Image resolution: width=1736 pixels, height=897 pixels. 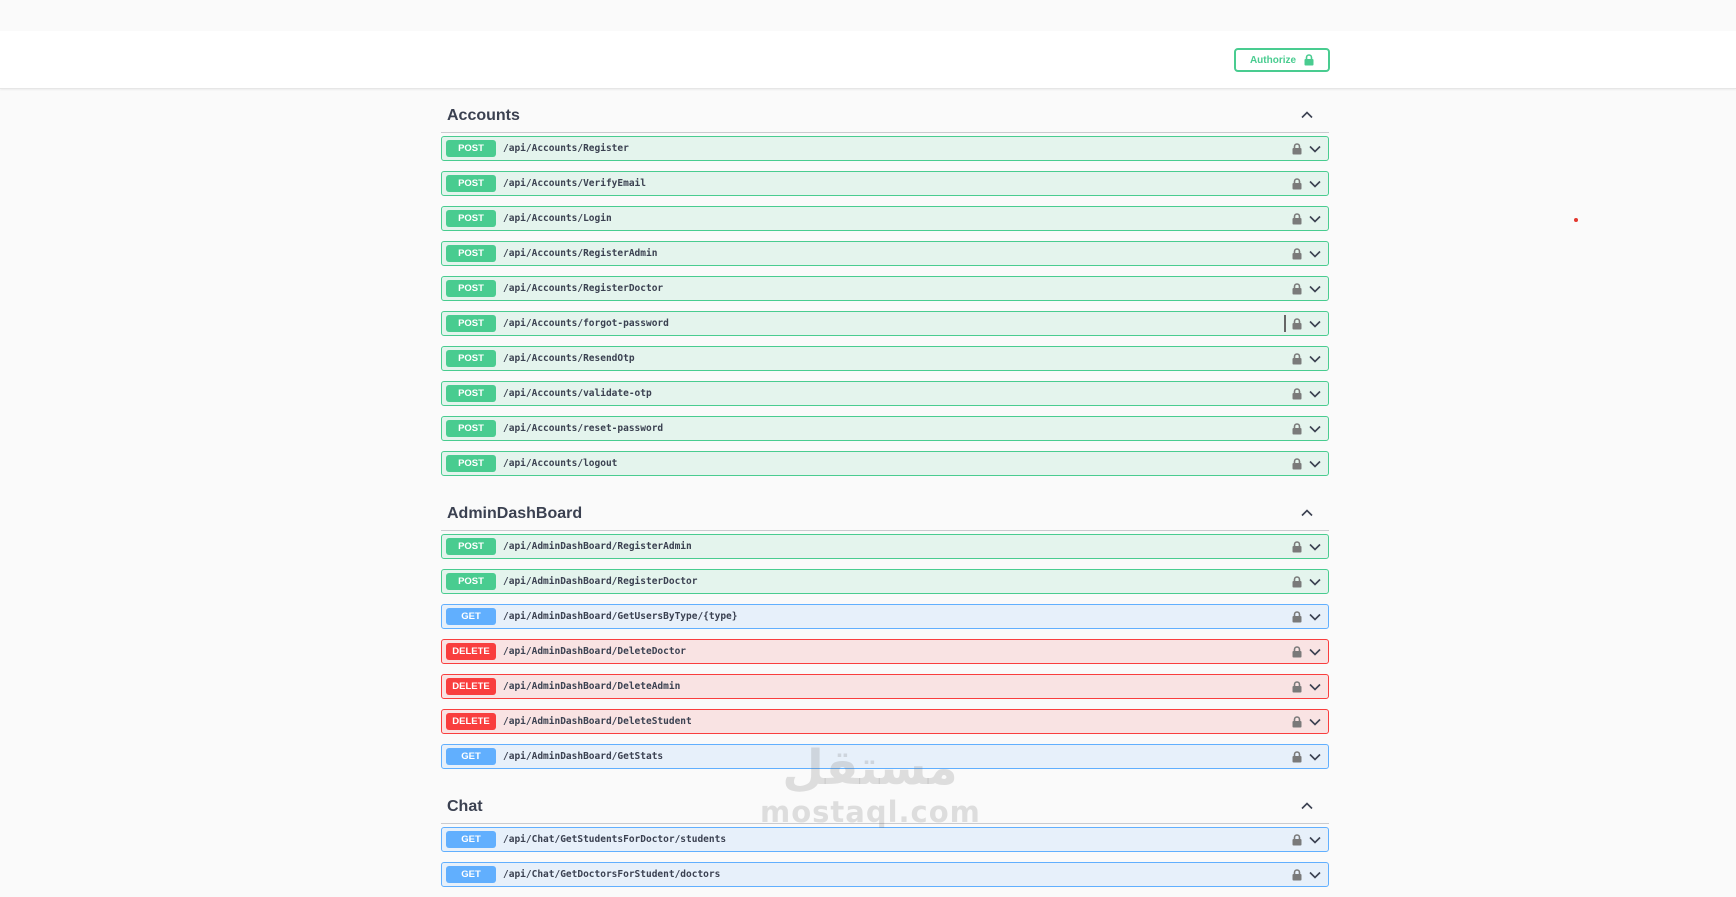 I want to click on operation-row: POST/api/AdminDashBoard/RegisterDoctor, so click(x=885, y=581).